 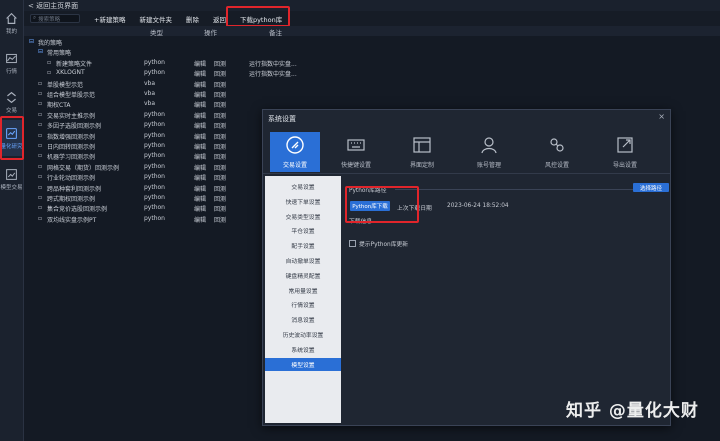 I want to click on tab-risk-settings: 风控设置, so click(x=557, y=152).